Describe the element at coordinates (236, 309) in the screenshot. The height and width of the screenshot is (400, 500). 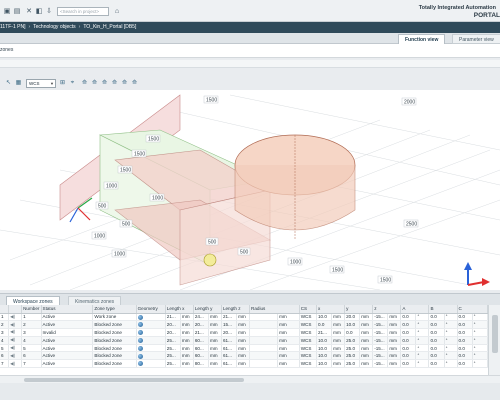
I see `col-header-length-z: Length z` at that location.